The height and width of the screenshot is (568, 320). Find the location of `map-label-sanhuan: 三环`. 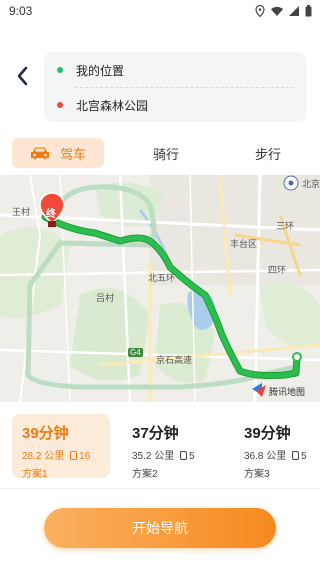

map-label-sanhuan: 三环 is located at coordinates (285, 226).